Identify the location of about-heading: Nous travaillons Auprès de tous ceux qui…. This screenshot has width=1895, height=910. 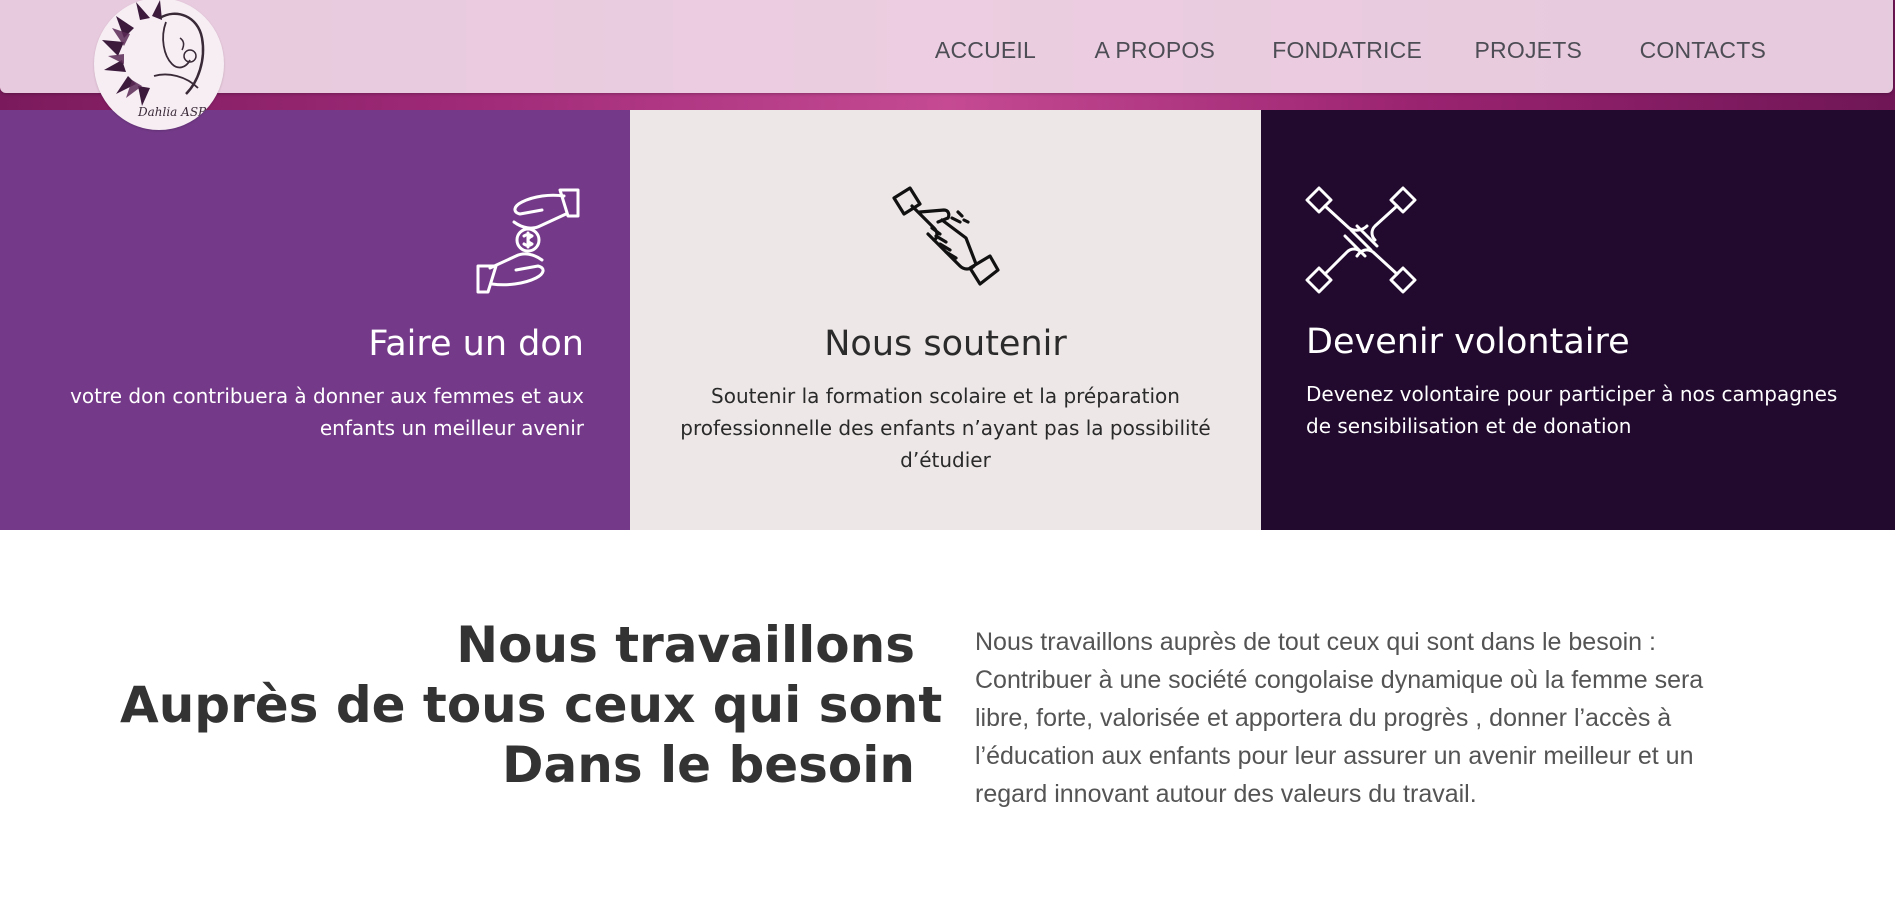
(531, 705).